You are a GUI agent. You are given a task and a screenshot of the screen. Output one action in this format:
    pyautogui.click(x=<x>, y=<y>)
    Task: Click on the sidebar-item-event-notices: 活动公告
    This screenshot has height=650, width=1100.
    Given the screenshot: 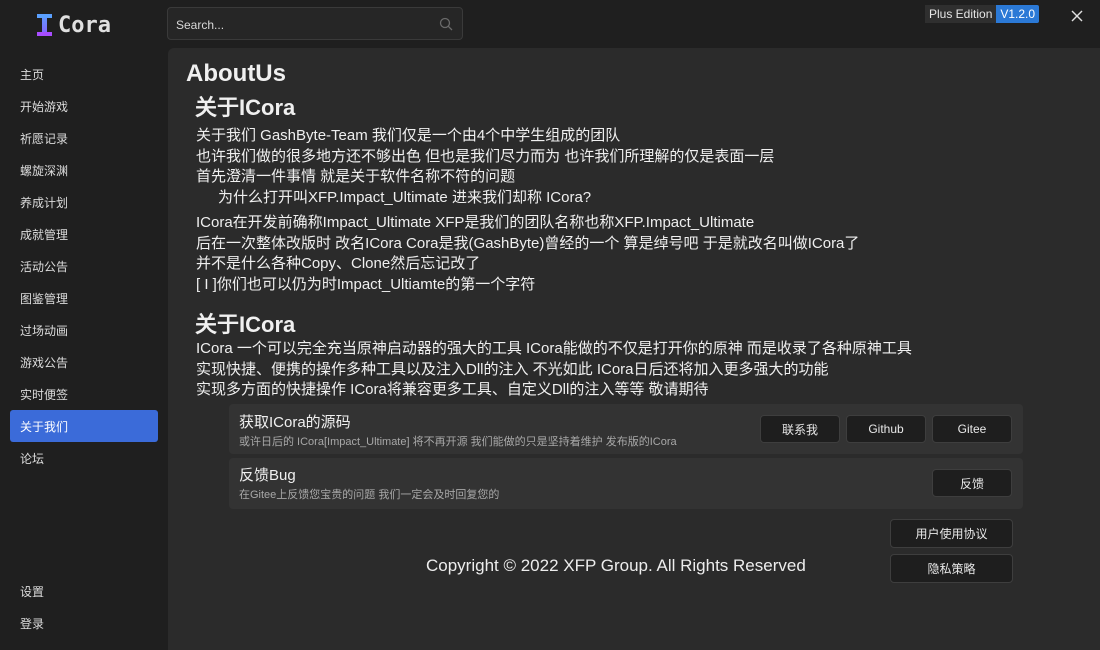 What is the action you would take?
    pyautogui.click(x=84, y=266)
    